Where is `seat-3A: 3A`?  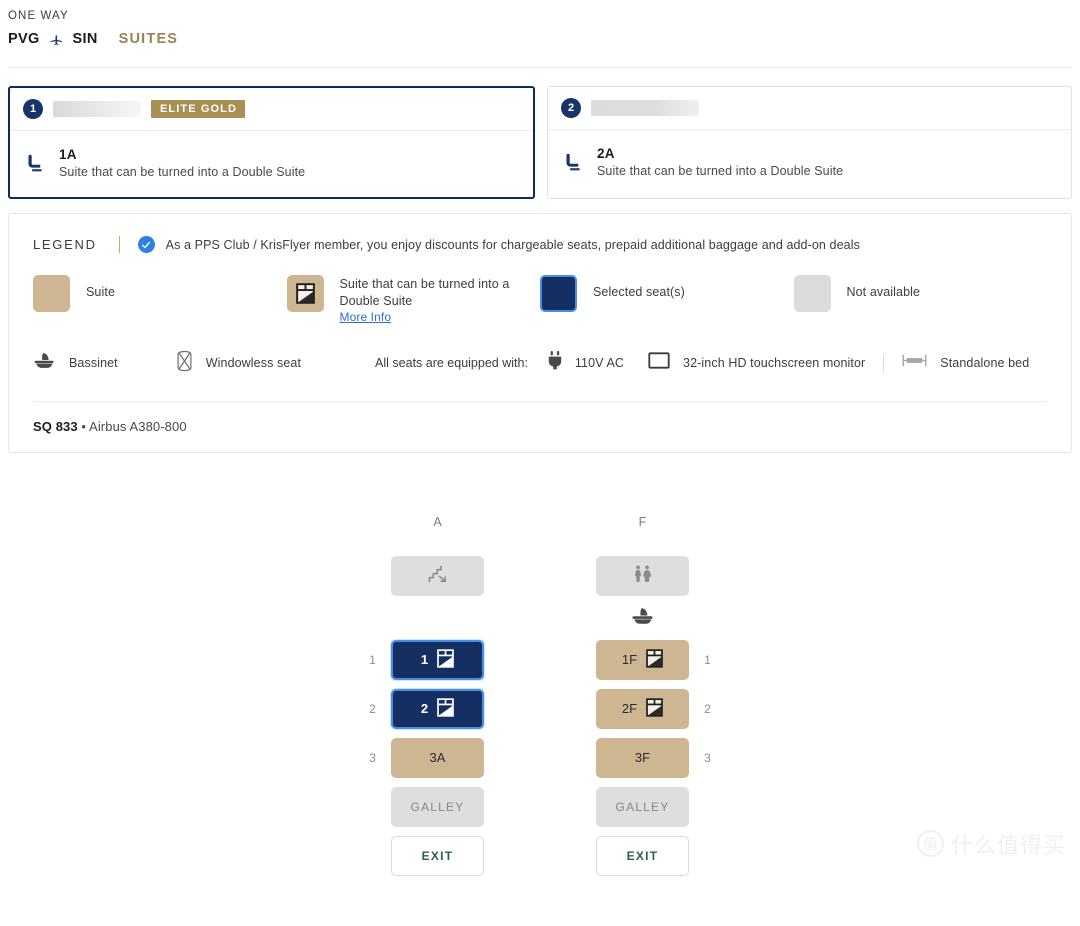
seat-3A: 3A is located at coordinates (437, 757).